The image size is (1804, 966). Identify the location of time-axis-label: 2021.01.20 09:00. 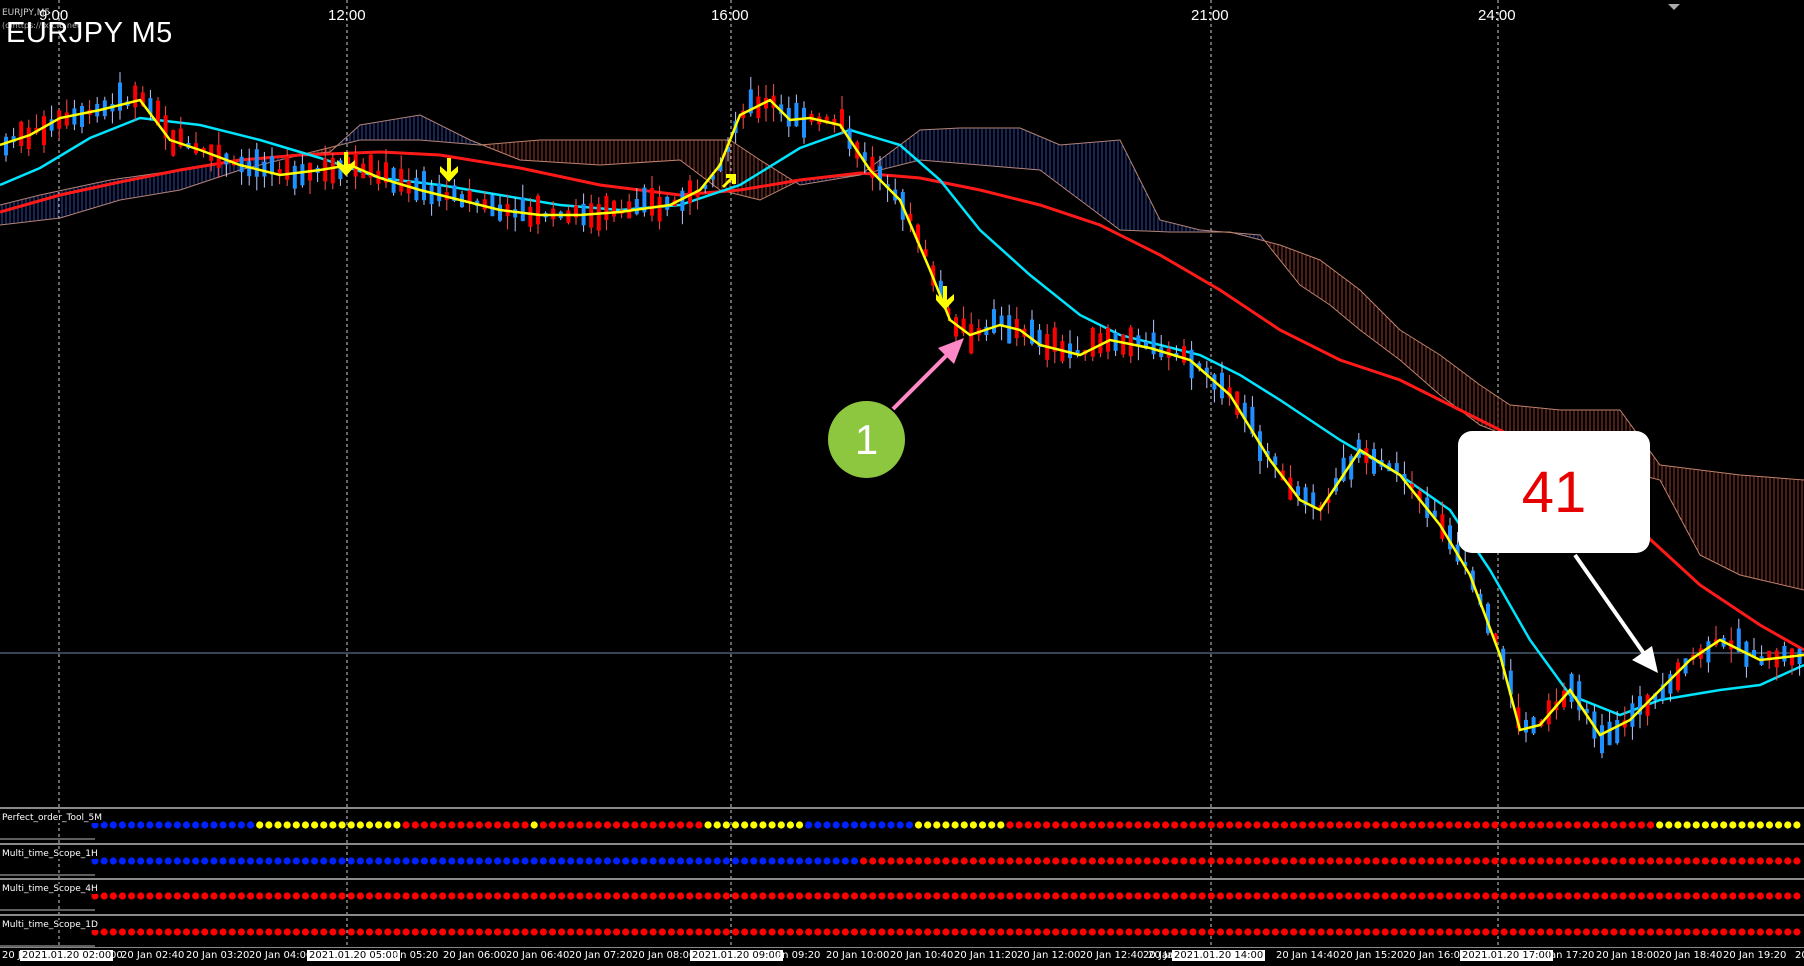
(737, 955).